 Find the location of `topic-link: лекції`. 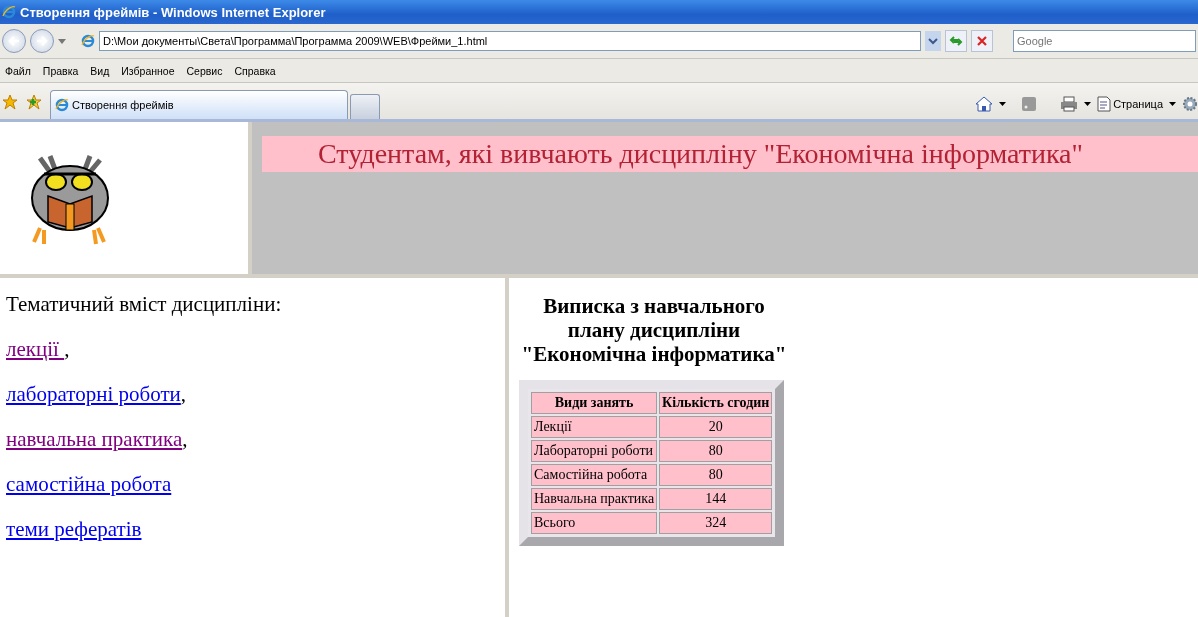

topic-link: лекції is located at coordinates (35, 349).